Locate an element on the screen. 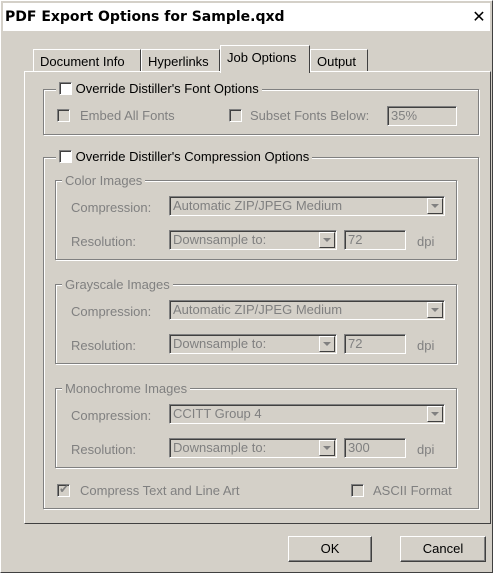 The height and width of the screenshot is (573, 493). font-options-legend: Override Distiller's Font Options is located at coordinates (159, 88).